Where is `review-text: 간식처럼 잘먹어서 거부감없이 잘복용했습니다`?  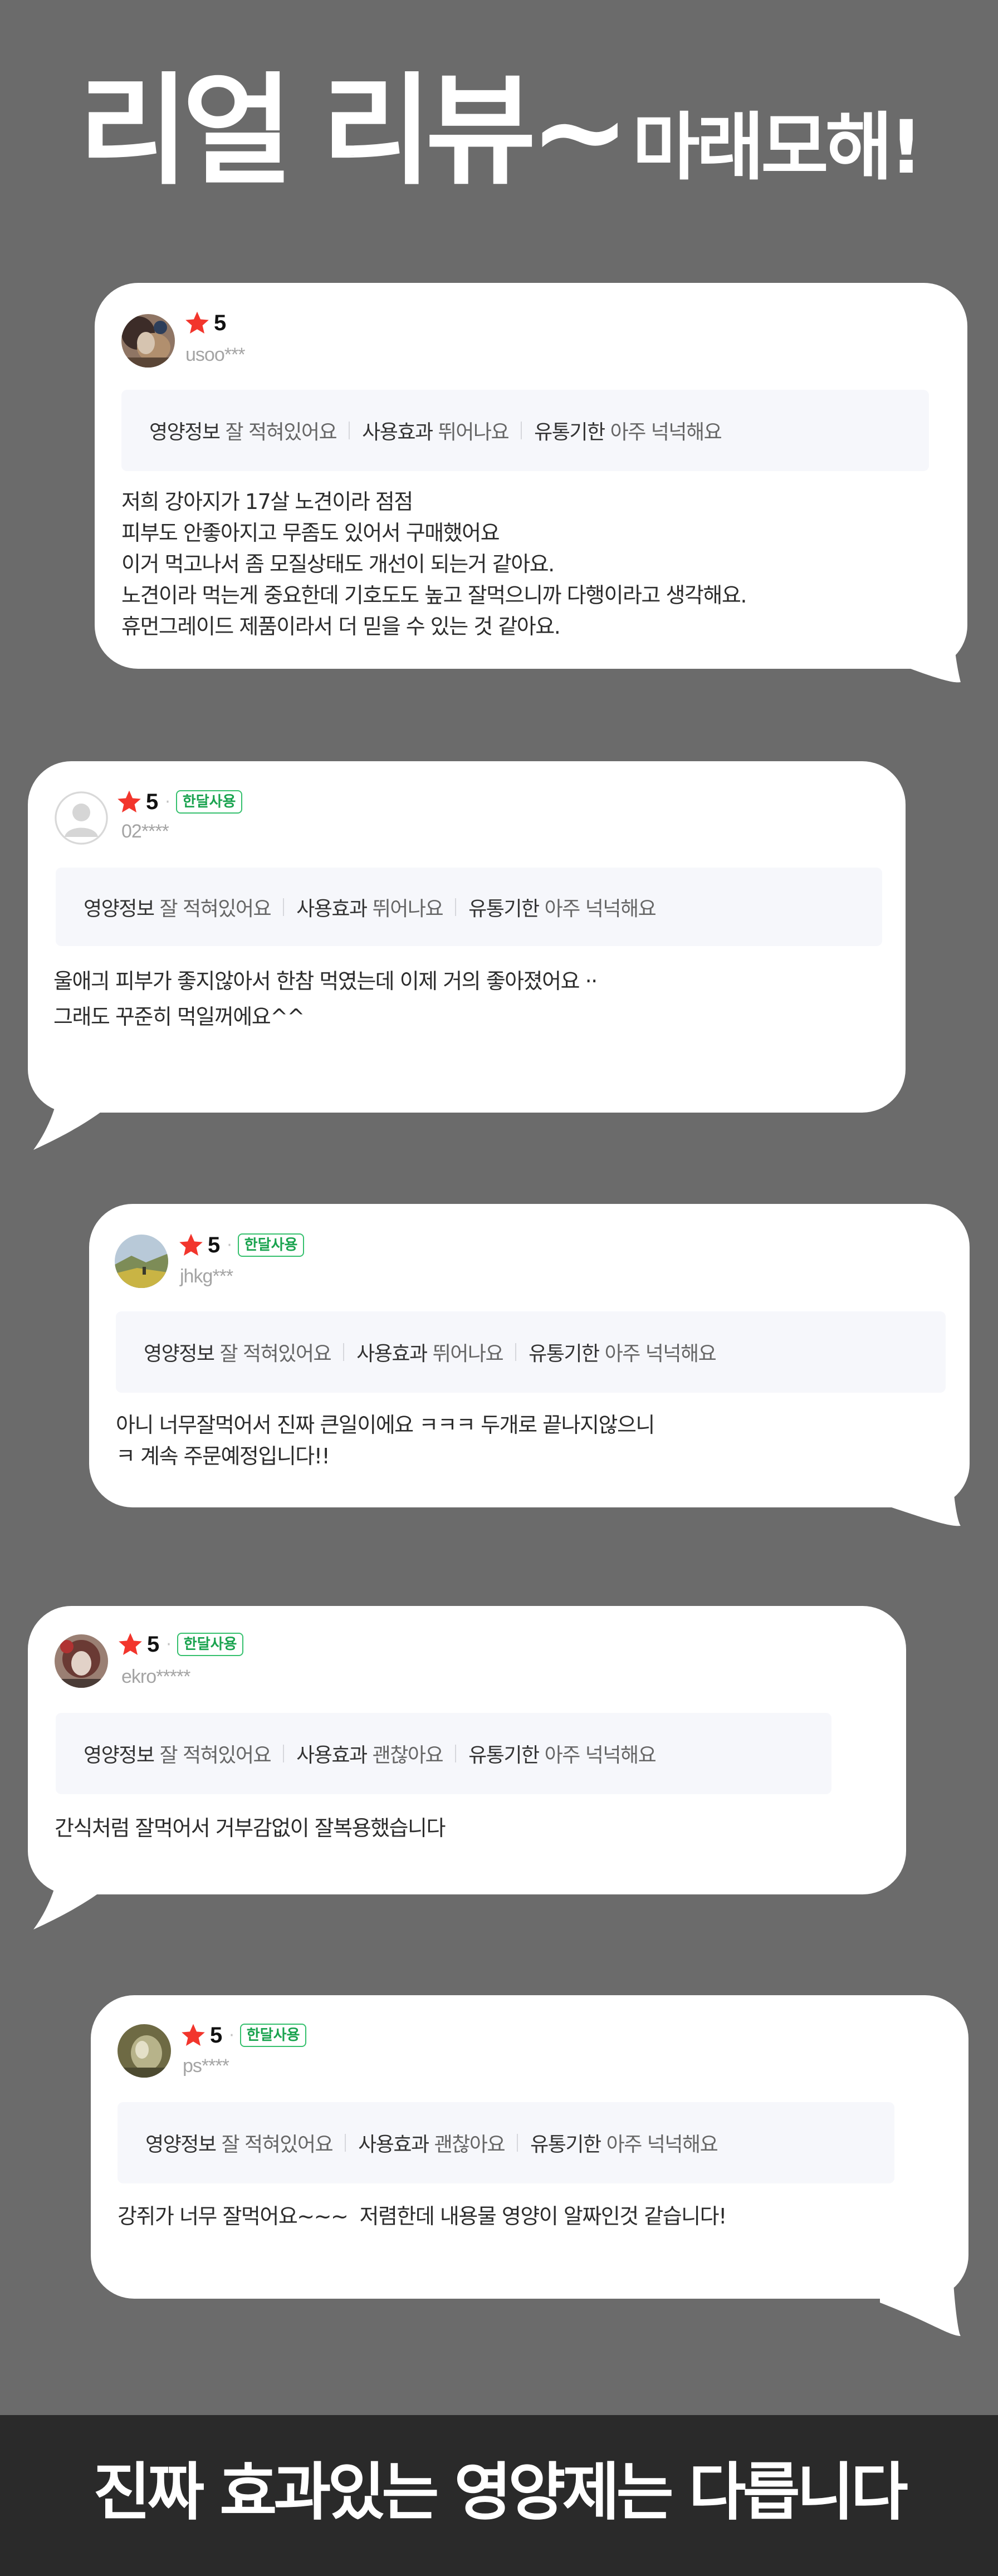
review-text: 간식처럼 잘먹어서 거부감없이 잘복용했습니다 is located at coordinates (251, 1828).